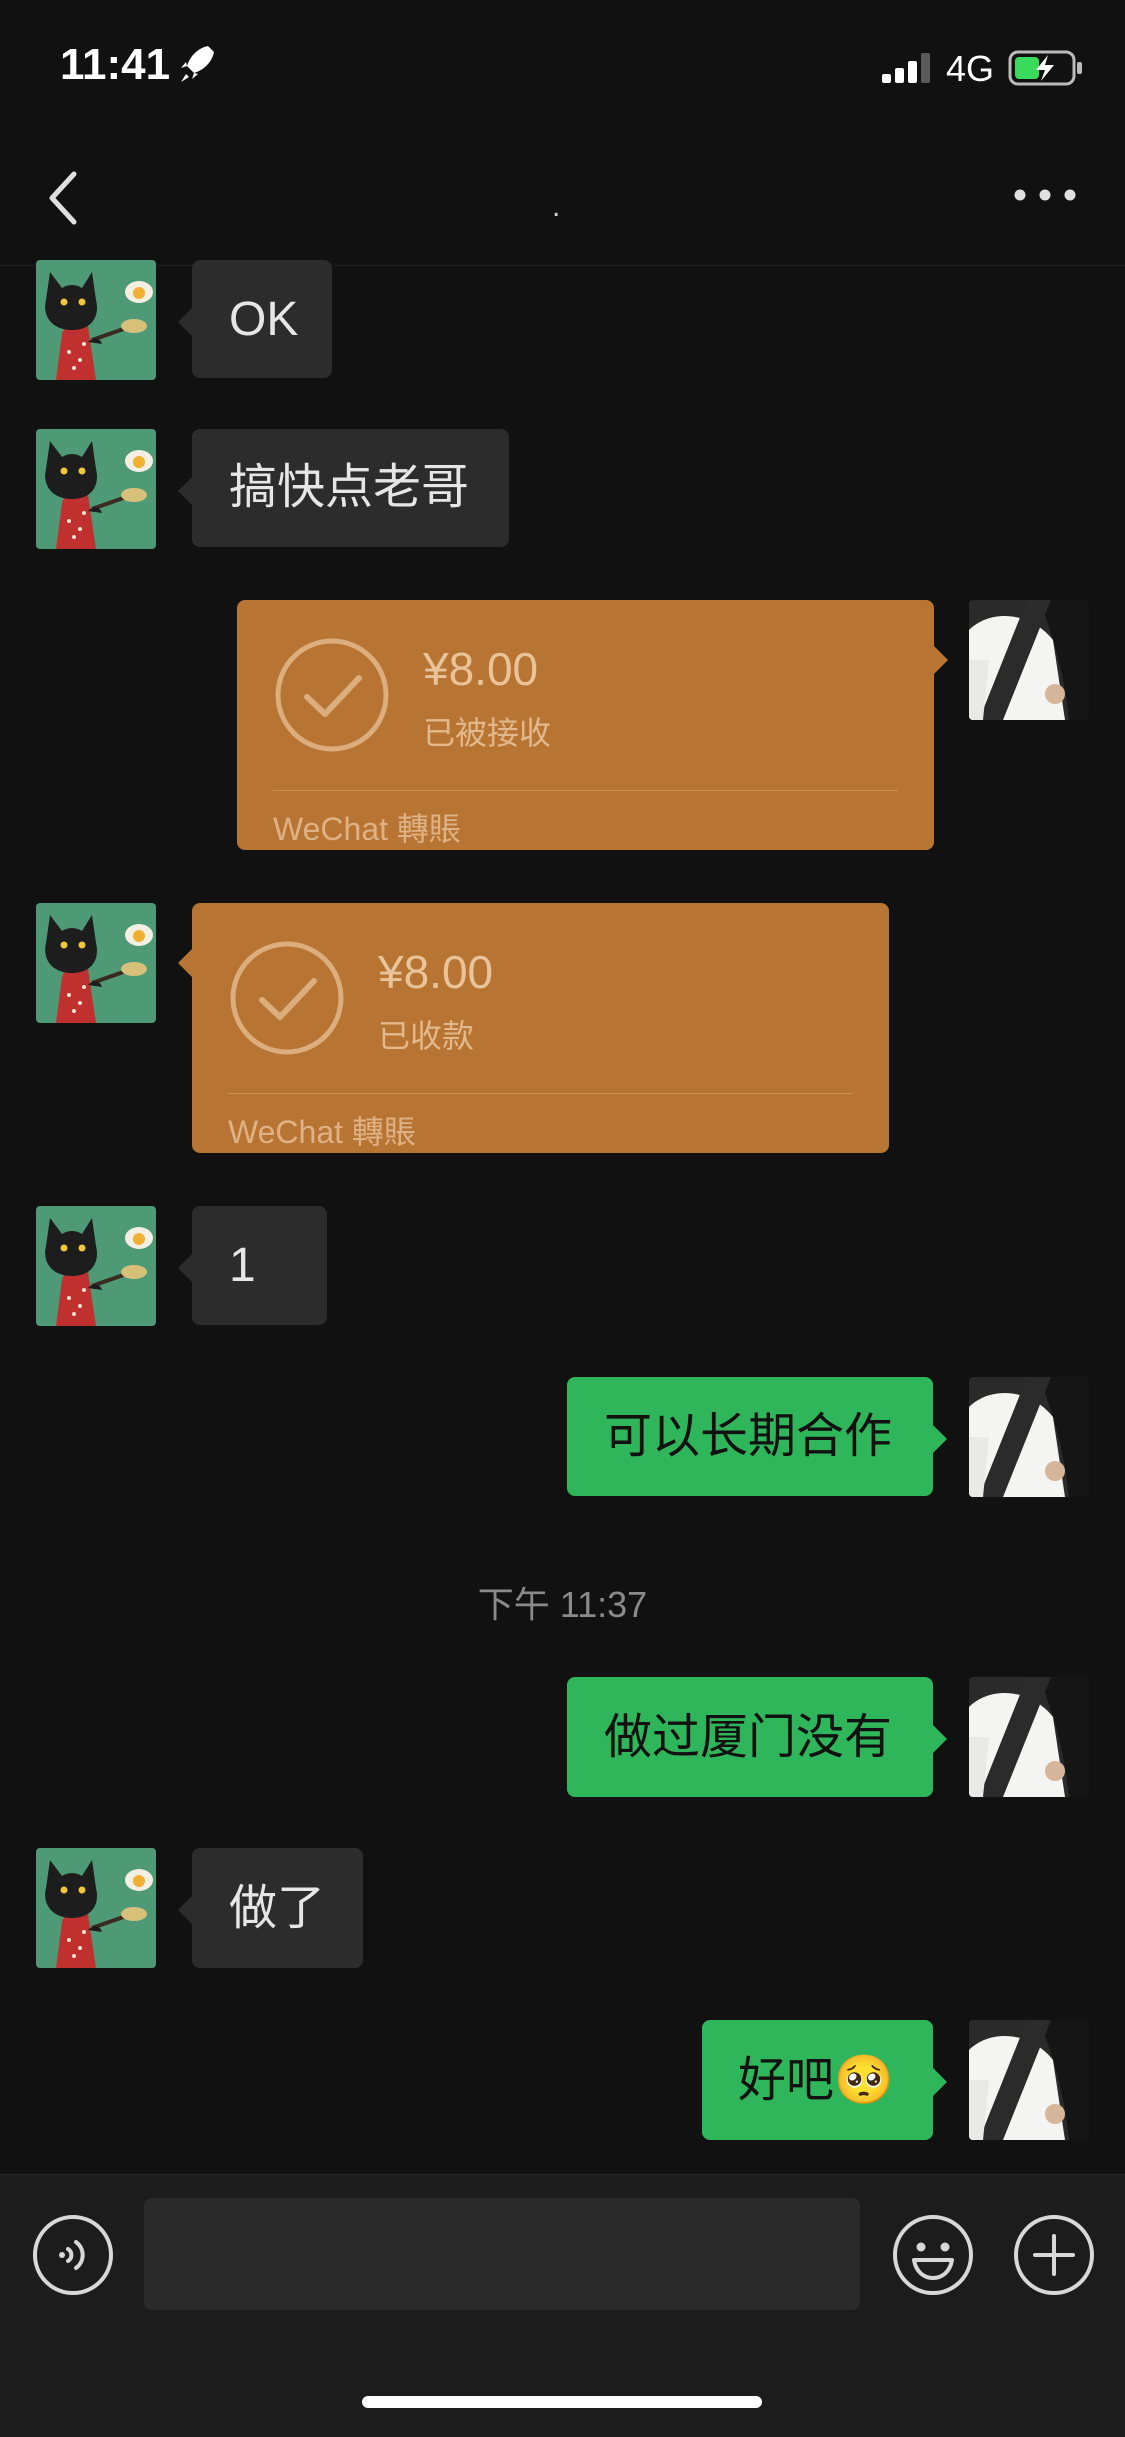 The width and height of the screenshot is (1125, 2437). I want to click on transfer-status: 已收款, so click(426, 1036).